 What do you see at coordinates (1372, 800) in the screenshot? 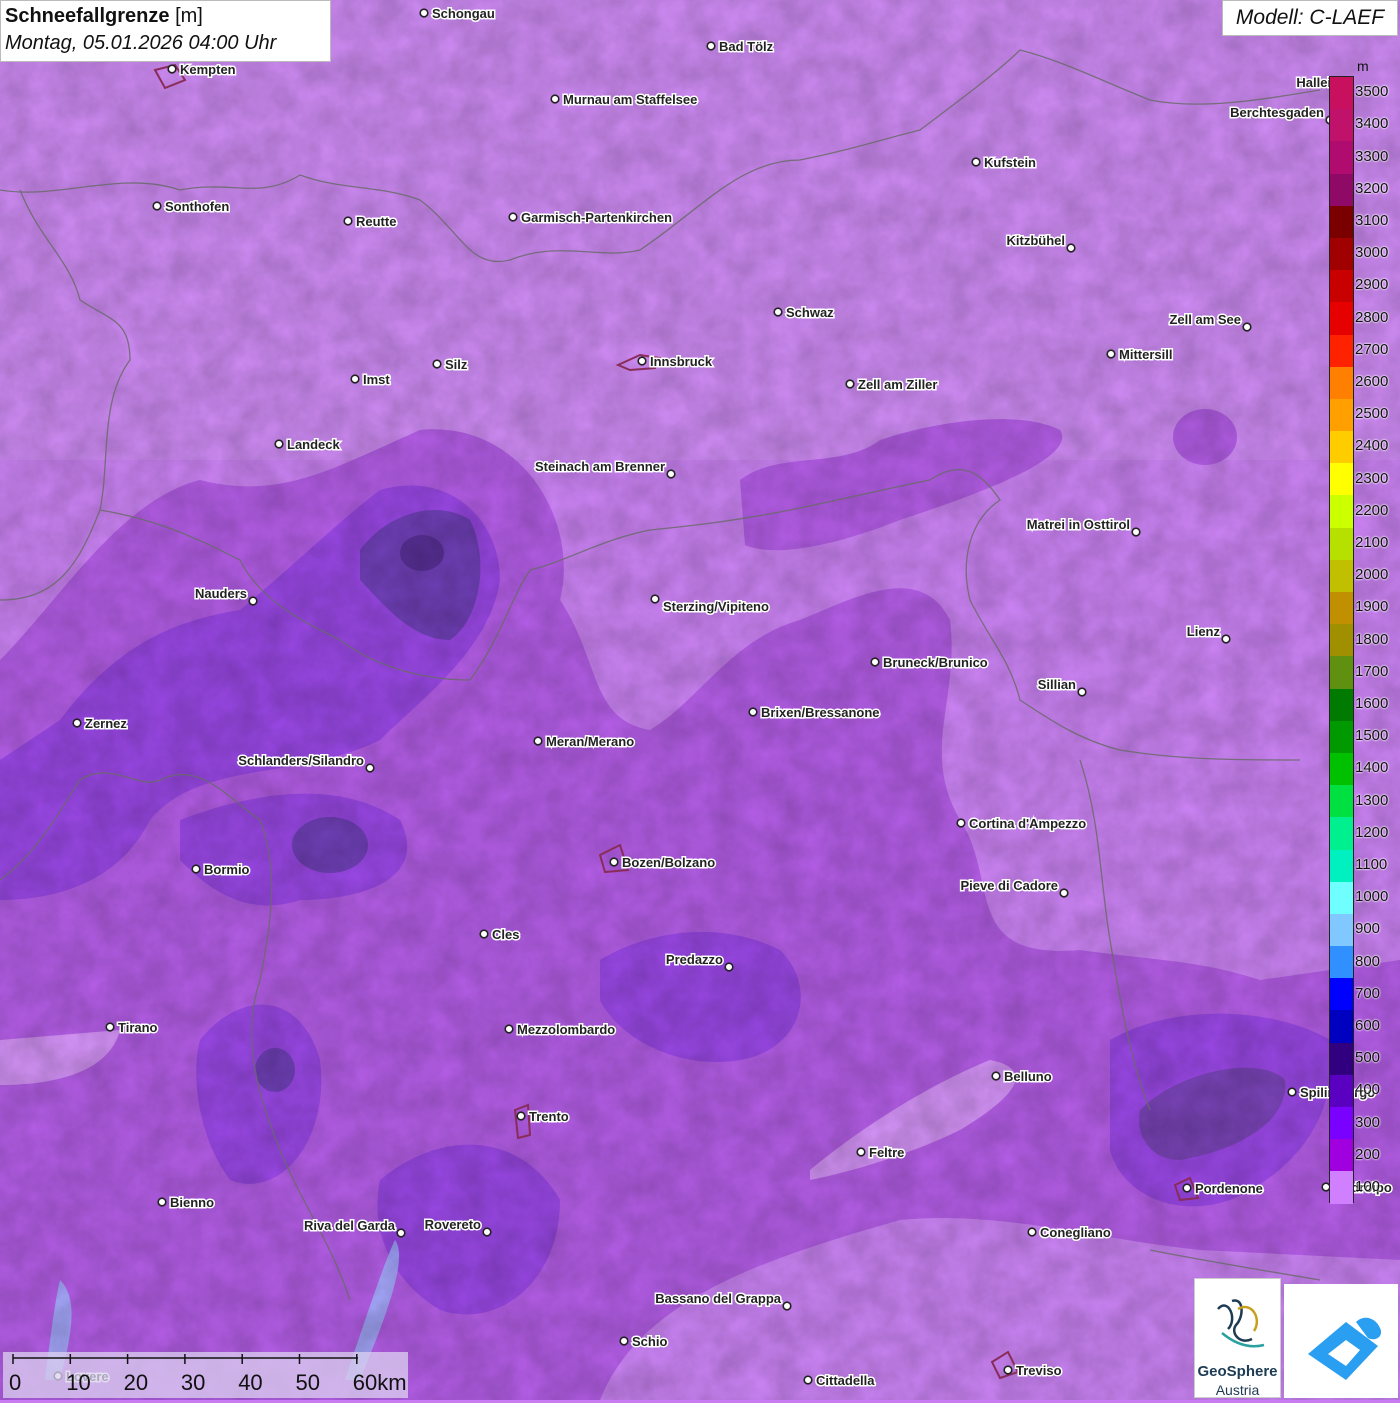
I see `legend-label: 1300` at bounding box center [1372, 800].